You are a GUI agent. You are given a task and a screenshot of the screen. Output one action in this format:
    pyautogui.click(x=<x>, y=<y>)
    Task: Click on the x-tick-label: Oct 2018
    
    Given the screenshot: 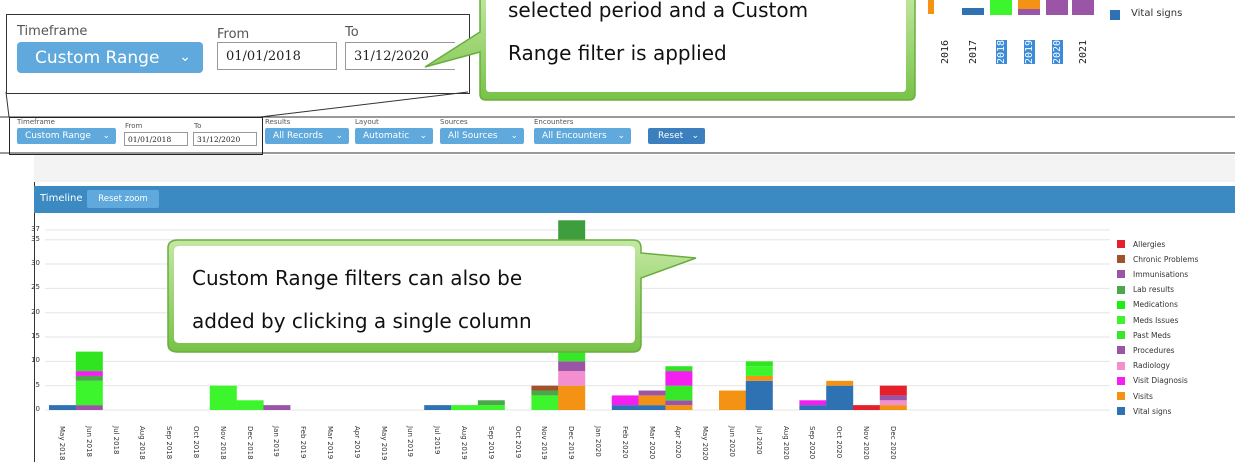 What is the action you would take?
    pyautogui.click(x=196, y=442)
    